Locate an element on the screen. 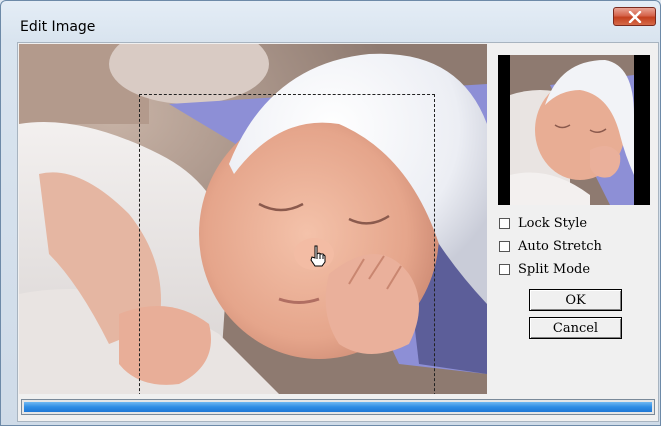 The image size is (661, 426). progress-fill is located at coordinates (338, 407).